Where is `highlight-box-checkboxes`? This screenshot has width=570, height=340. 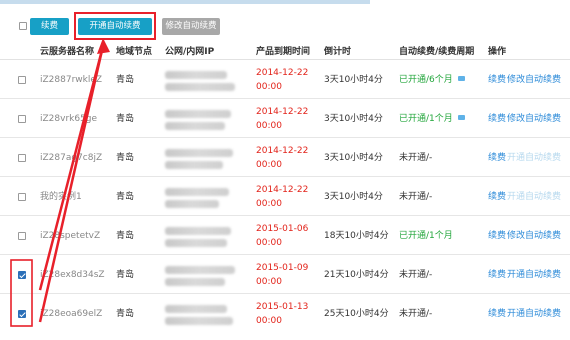
highlight-box-checkboxes is located at coordinates (21, 293).